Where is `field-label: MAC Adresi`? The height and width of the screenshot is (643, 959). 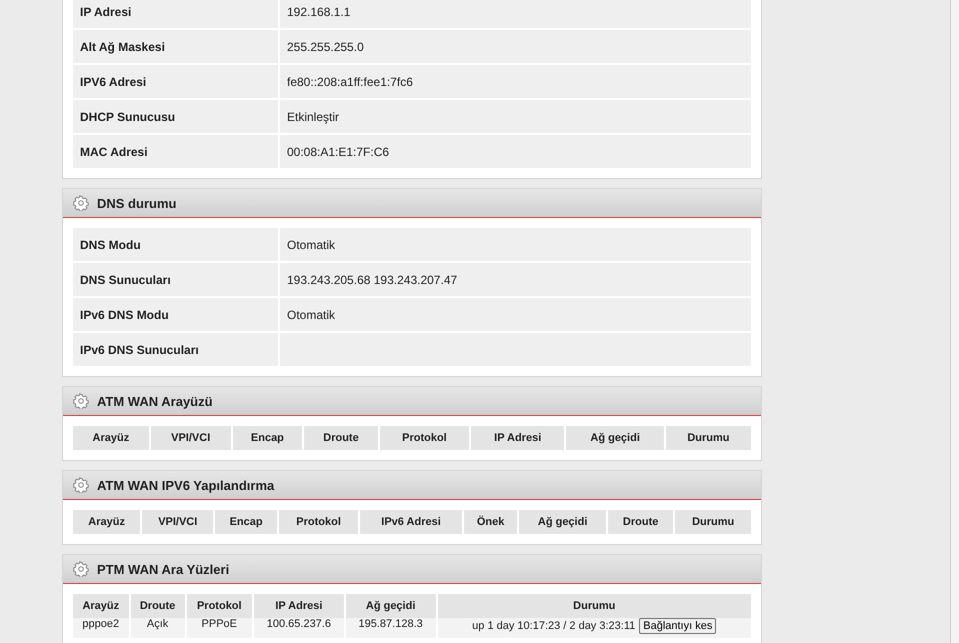 field-label: MAC Adresi is located at coordinates (175, 151).